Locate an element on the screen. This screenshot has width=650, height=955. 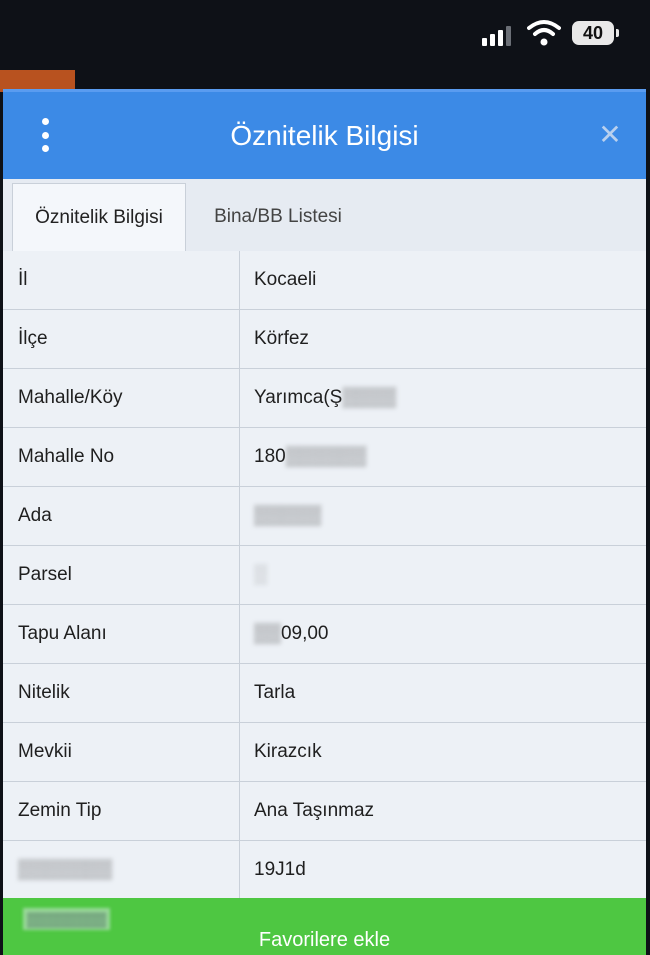
row-label: Parsel is located at coordinates (45, 574).